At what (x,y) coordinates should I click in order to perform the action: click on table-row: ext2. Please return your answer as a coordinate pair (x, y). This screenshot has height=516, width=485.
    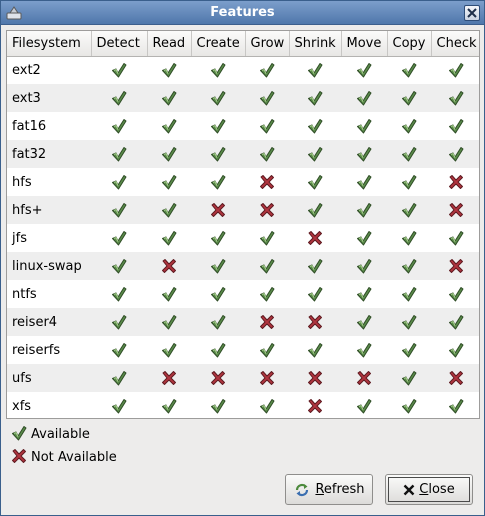
    Looking at the image, I should click on (243, 70).